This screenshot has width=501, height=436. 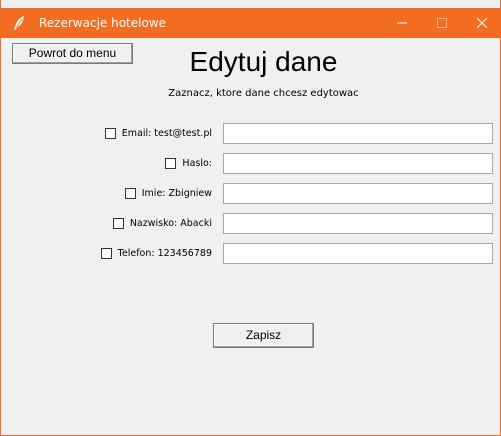 I want to click on field-row-nazwisko: Nazwisko: Abacki, so click(x=251, y=224).